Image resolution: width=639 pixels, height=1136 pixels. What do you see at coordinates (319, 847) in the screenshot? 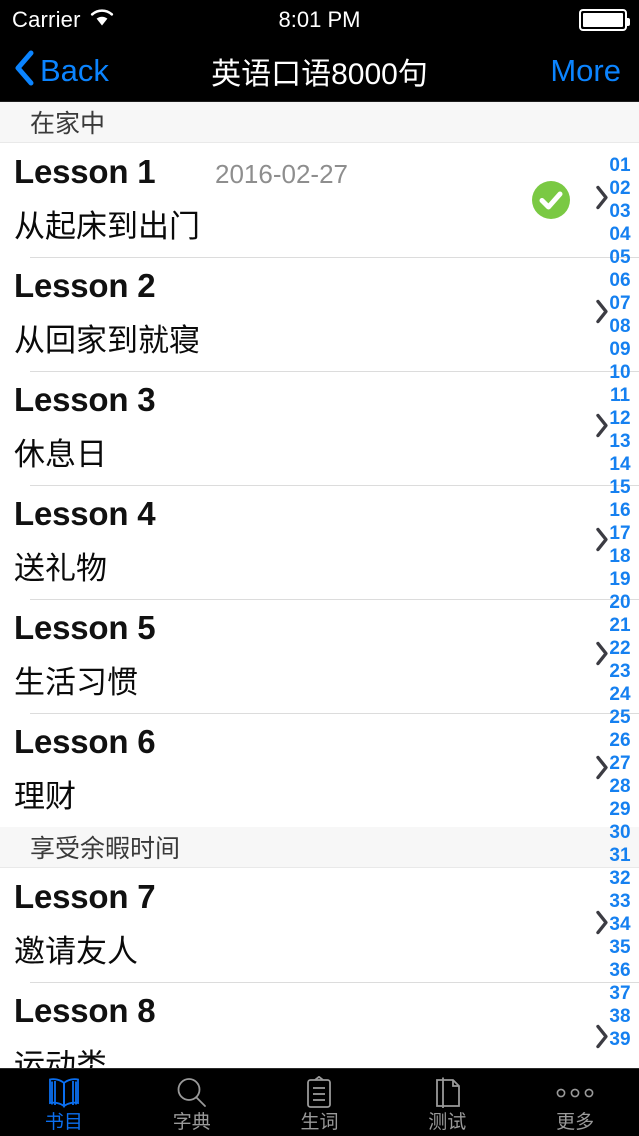
I see `section-header: 享受余暇时间` at bounding box center [319, 847].